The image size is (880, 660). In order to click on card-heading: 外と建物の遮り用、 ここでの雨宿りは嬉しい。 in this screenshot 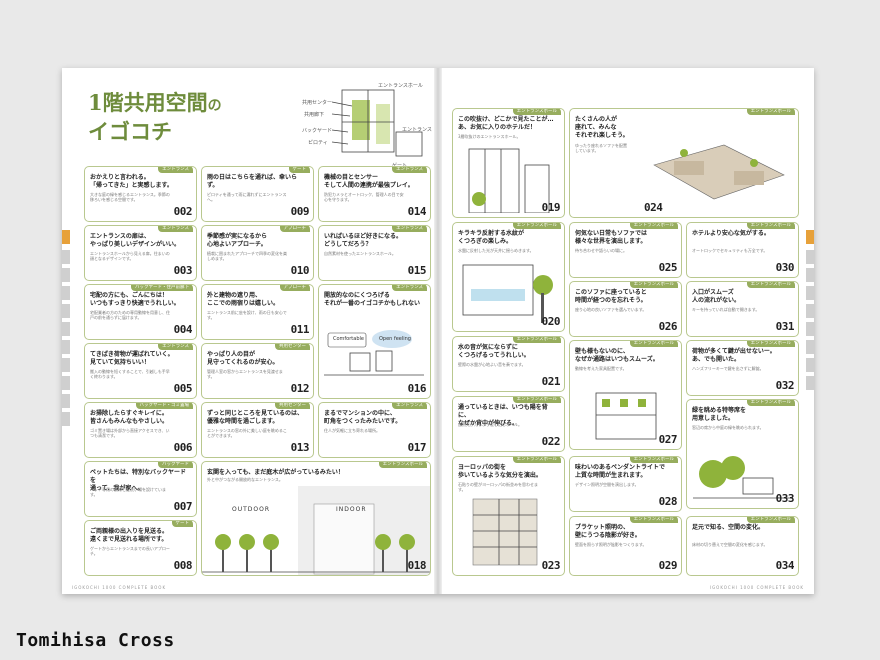, I will do `click(243, 299)`.